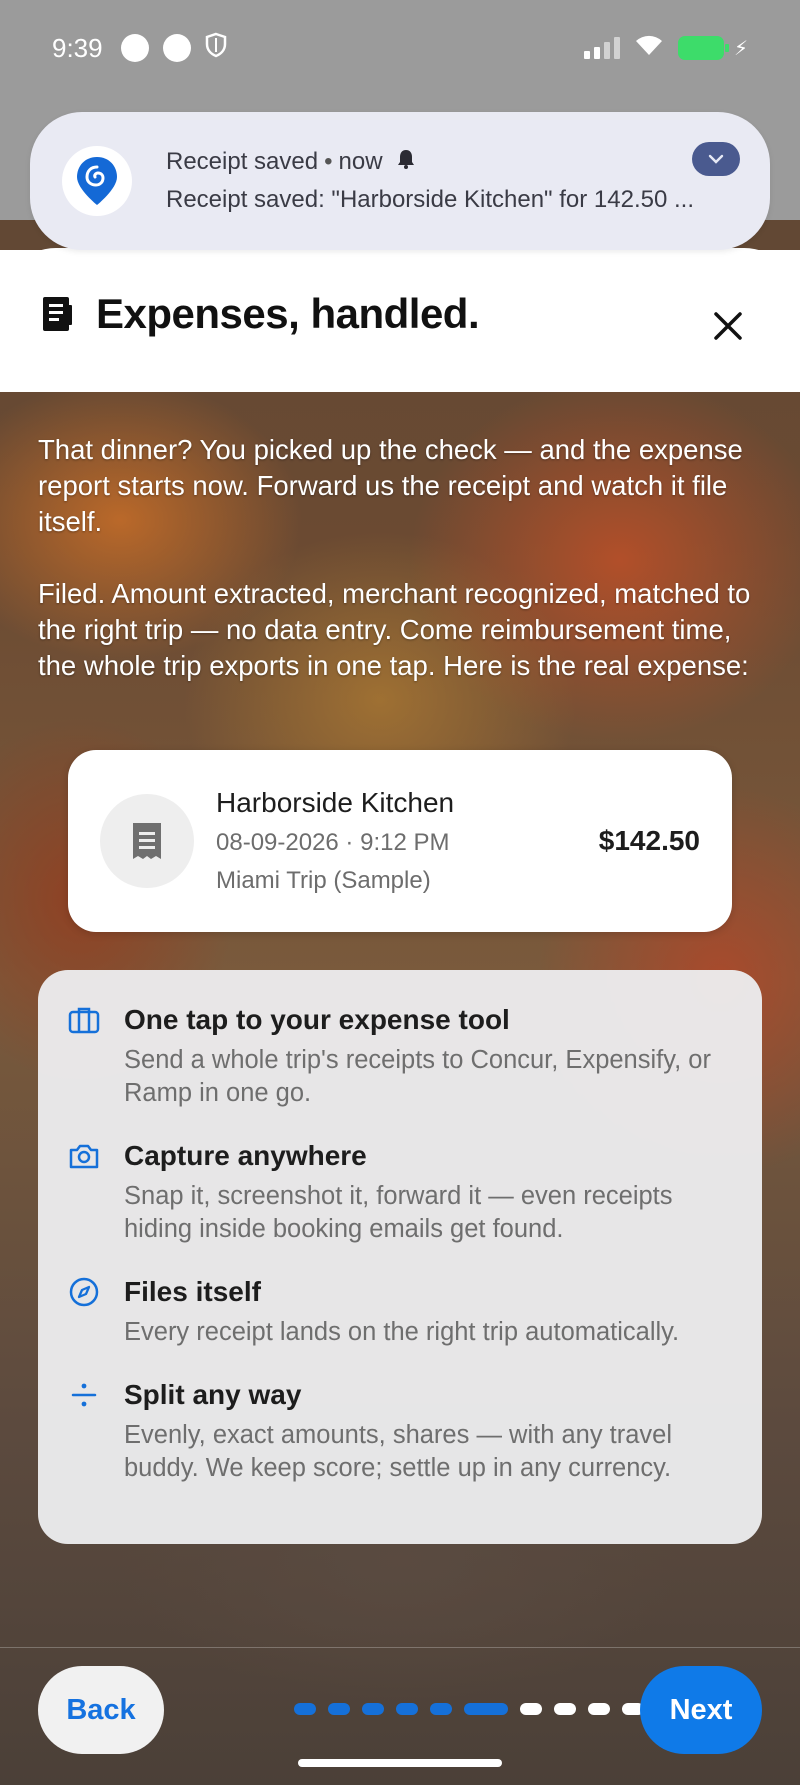 This screenshot has width=800, height=1785. I want to click on feature-title: Files itself, so click(192, 1291).